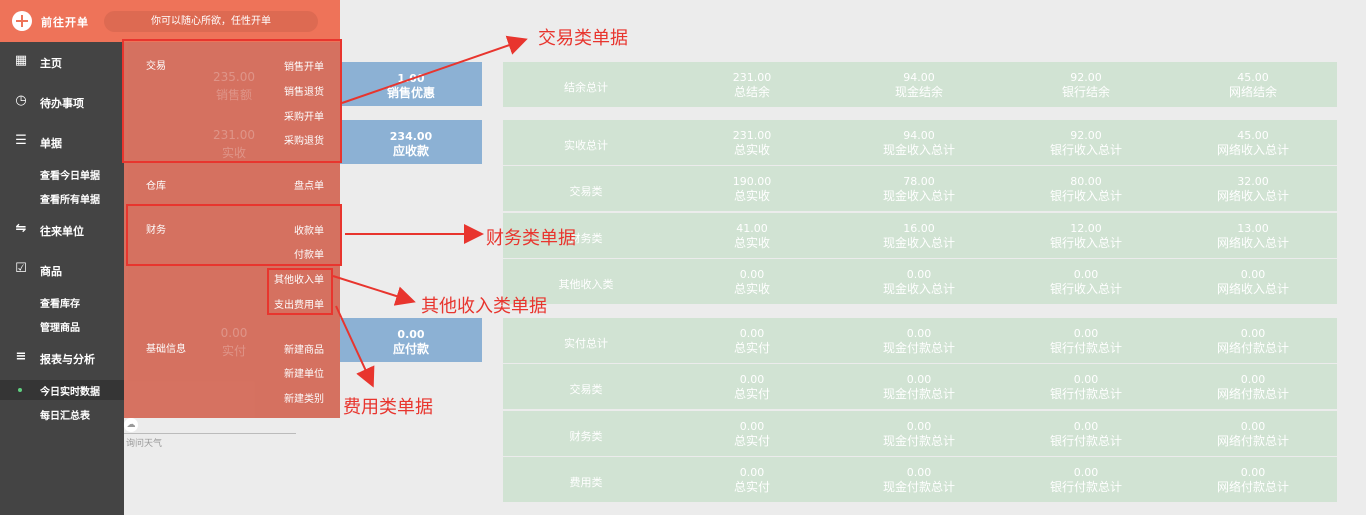 Image resolution: width=1366 pixels, height=515 pixels. I want to click on arrow-trade, so click(434, 69).